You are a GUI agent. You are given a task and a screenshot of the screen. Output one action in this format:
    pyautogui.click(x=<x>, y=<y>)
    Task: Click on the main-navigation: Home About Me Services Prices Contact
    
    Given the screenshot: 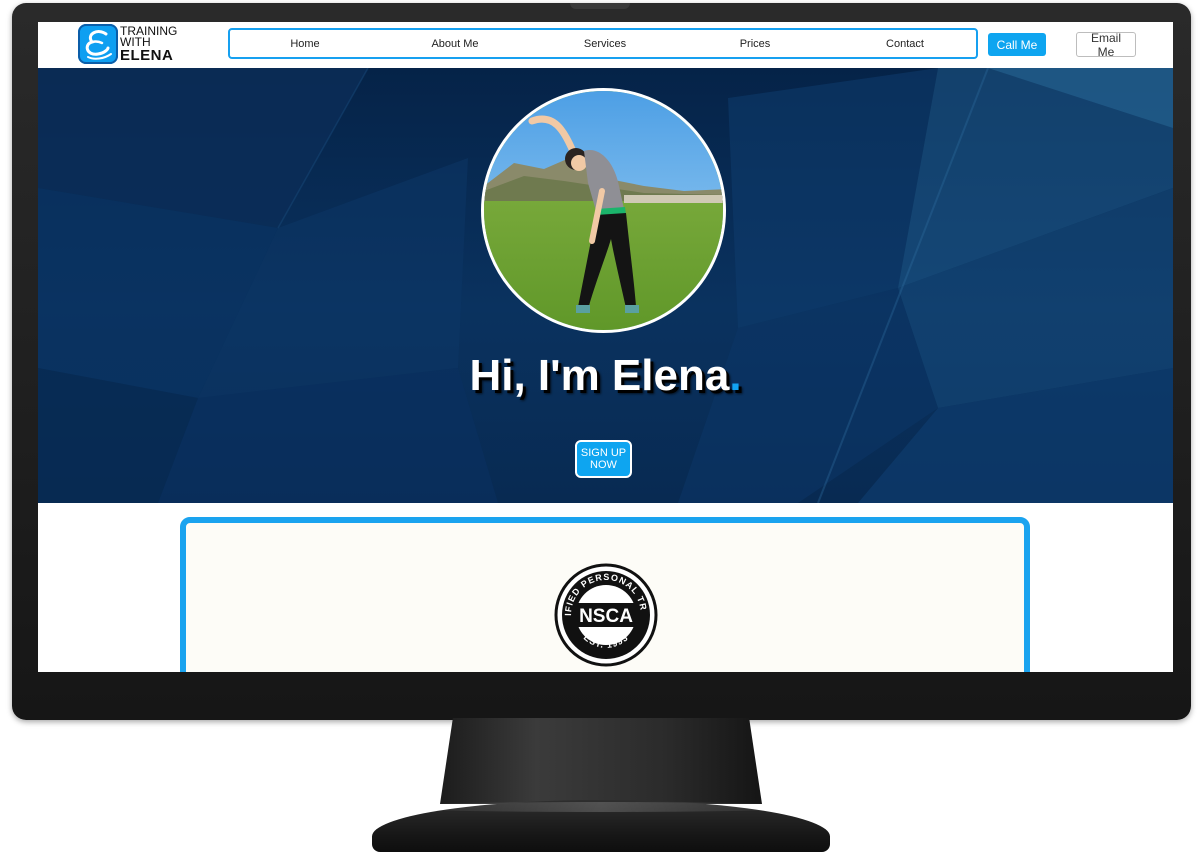 What is the action you would take?
    pyautogui.click(x=603, y=43)
    